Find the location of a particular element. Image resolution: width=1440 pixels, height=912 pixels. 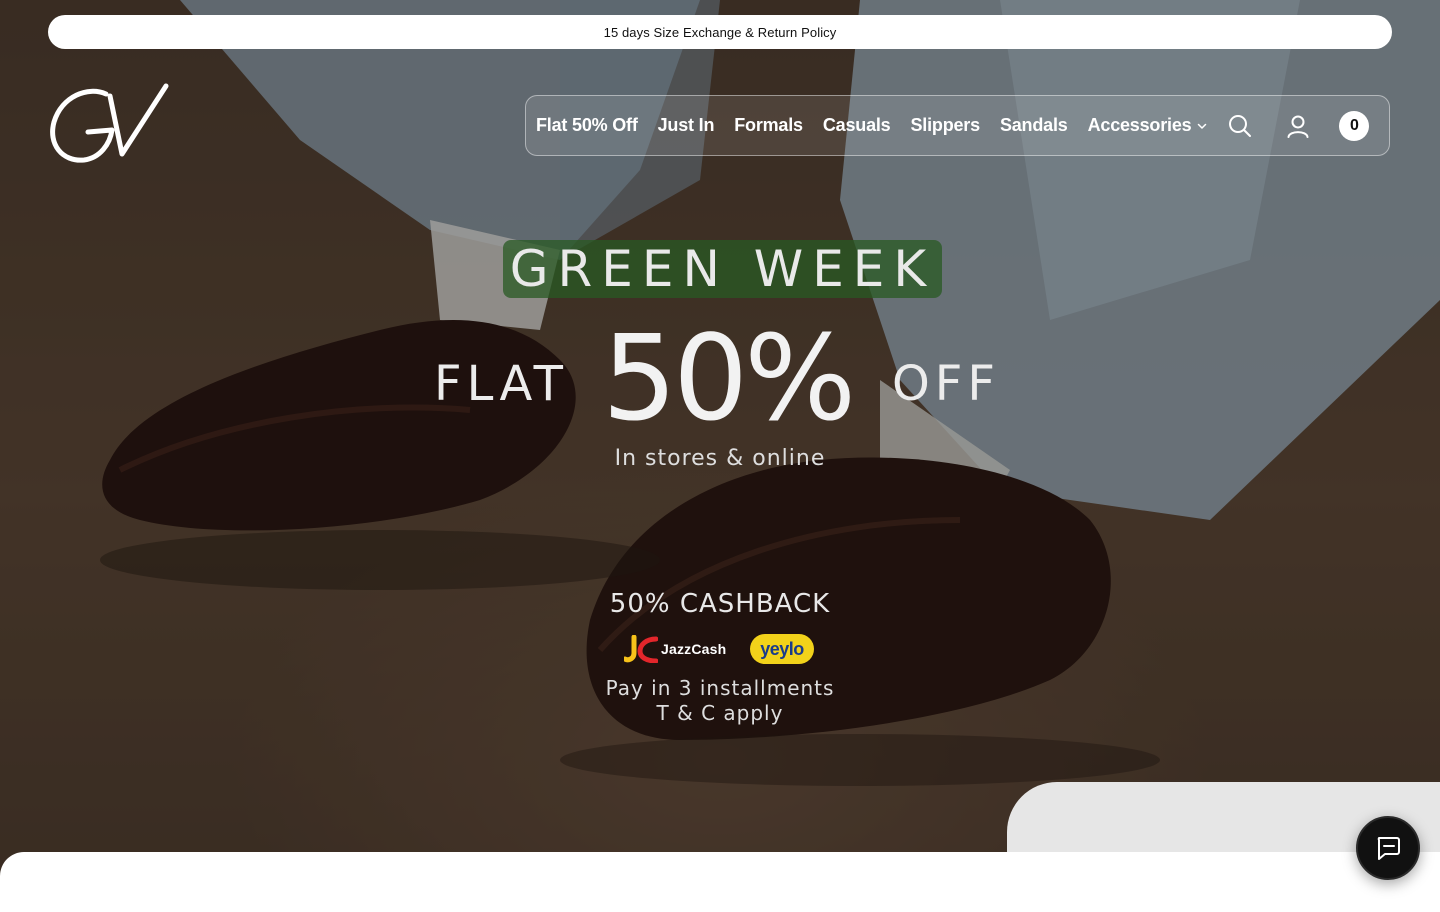

nav-item-casuals: Casuals is located at coordinates (857, 125).